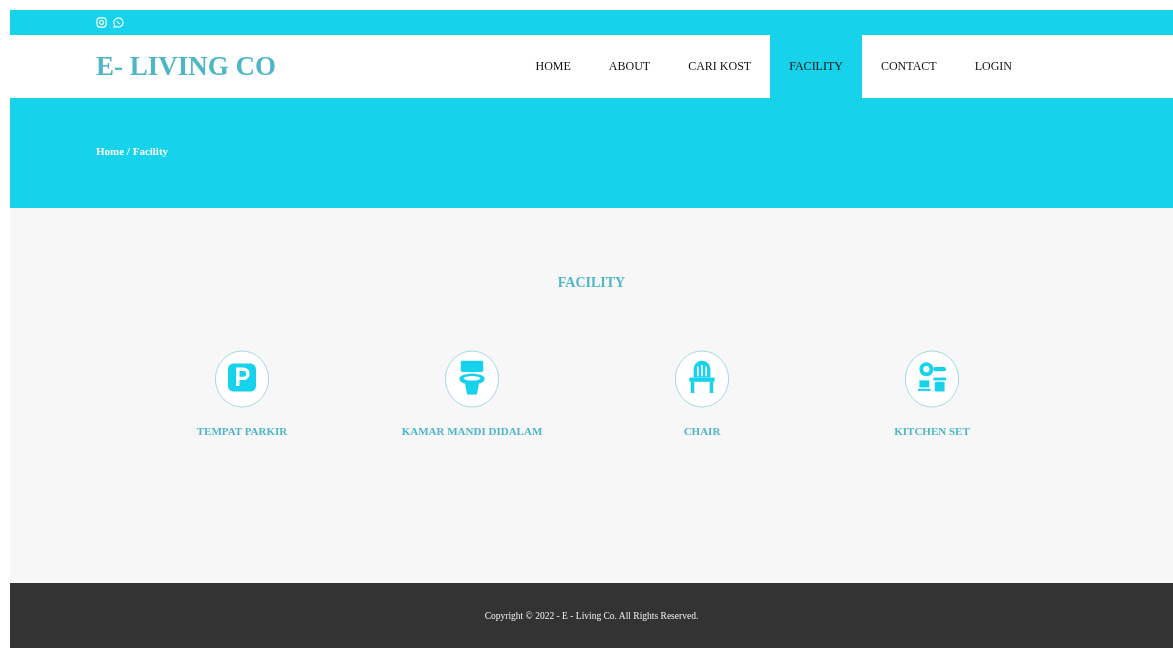  I want to click on facility-label: CHAIR, so click(702, 431).